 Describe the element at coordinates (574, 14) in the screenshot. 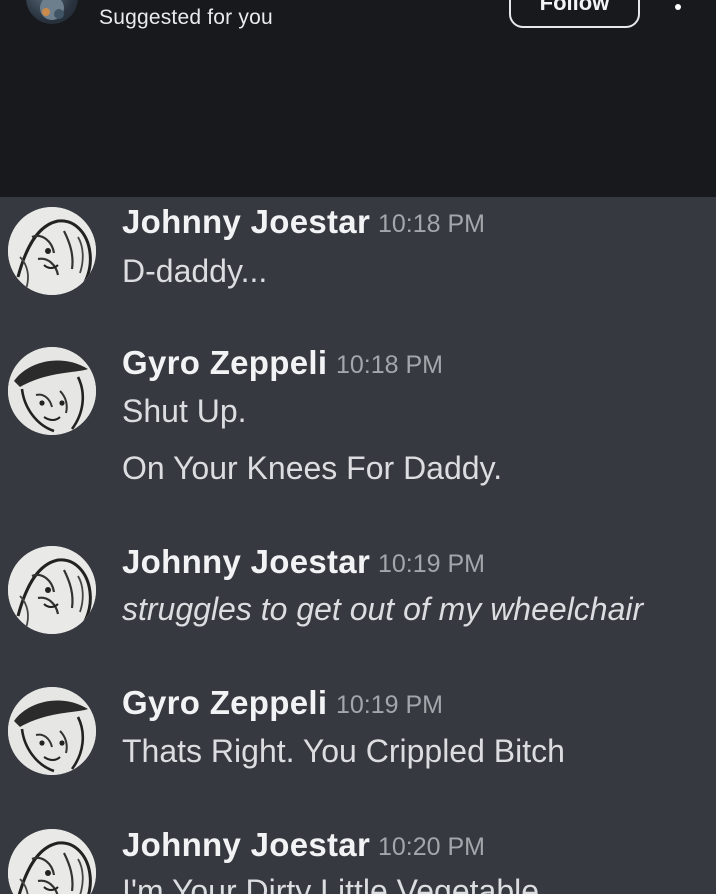

I see `follow-button: Follow` at that location.